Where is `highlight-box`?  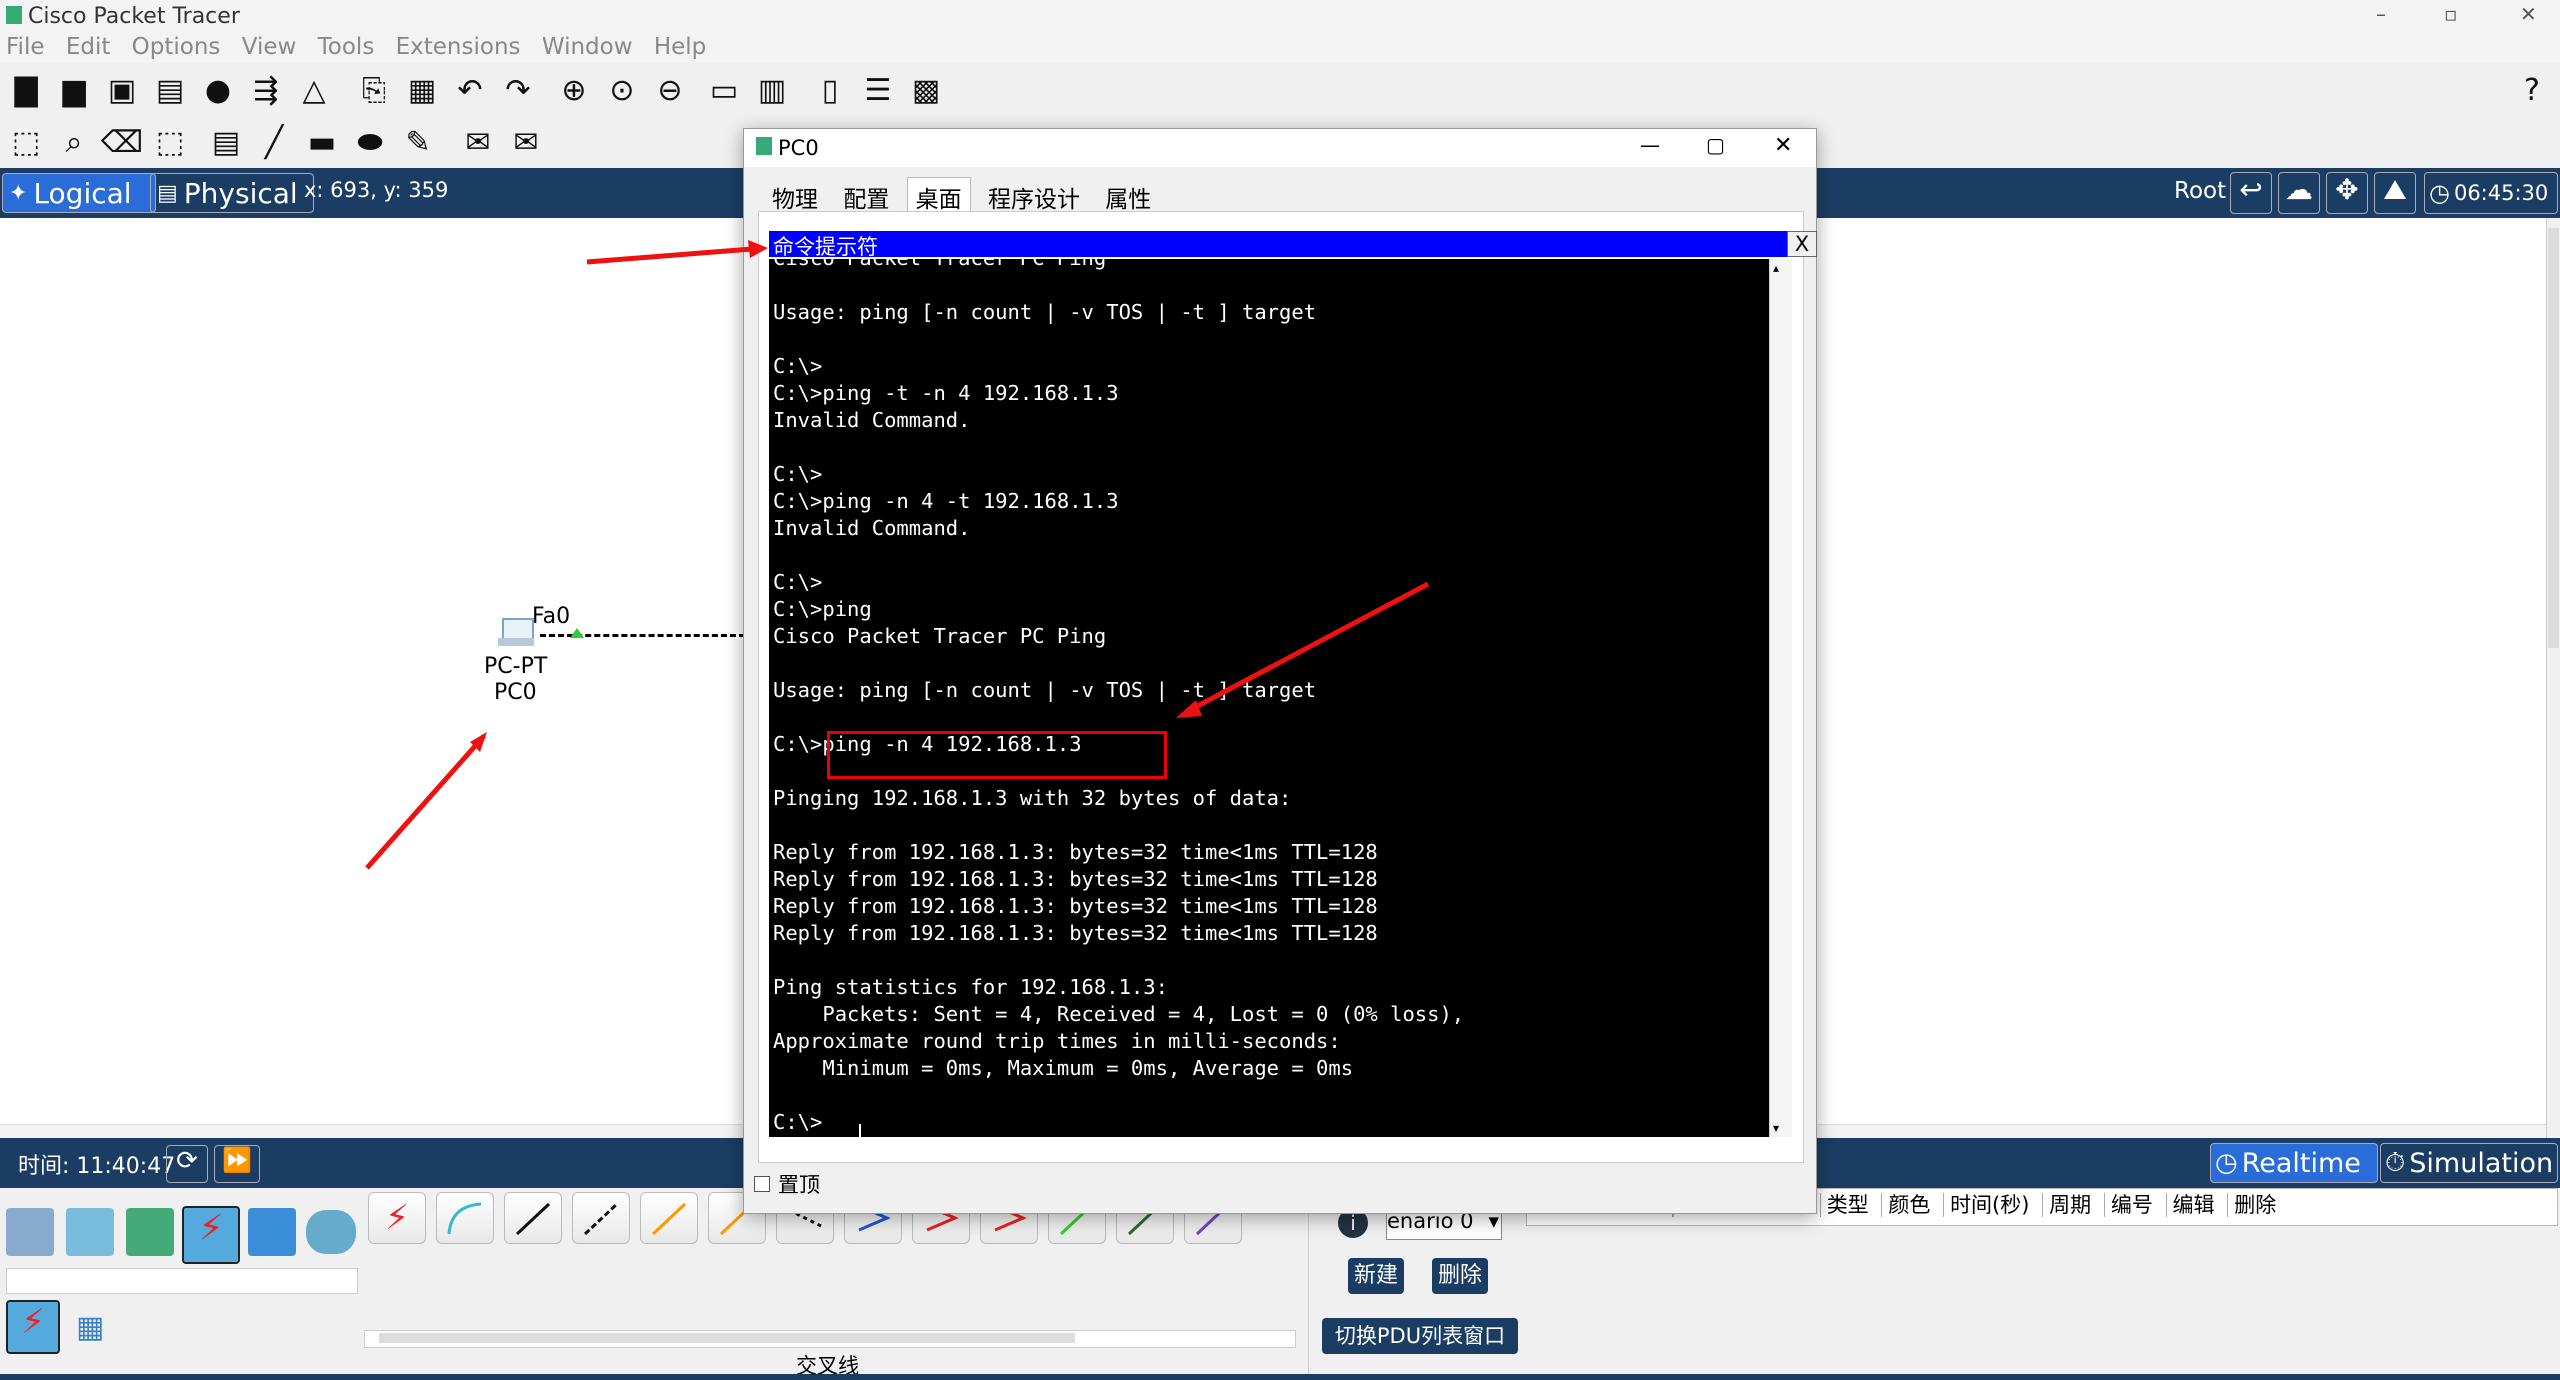
highlight-box is located at coordinates (997, 755).